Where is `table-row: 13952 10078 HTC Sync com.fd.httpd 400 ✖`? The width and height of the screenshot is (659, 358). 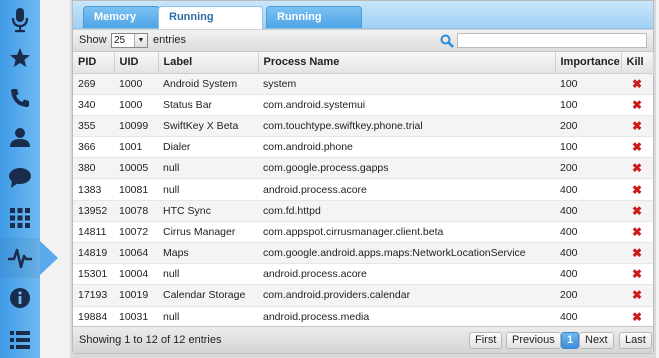 table-row: 13952 10078 HTC Sync com.fd.httpd 400 ✖ is located at coordinates (363, 211).